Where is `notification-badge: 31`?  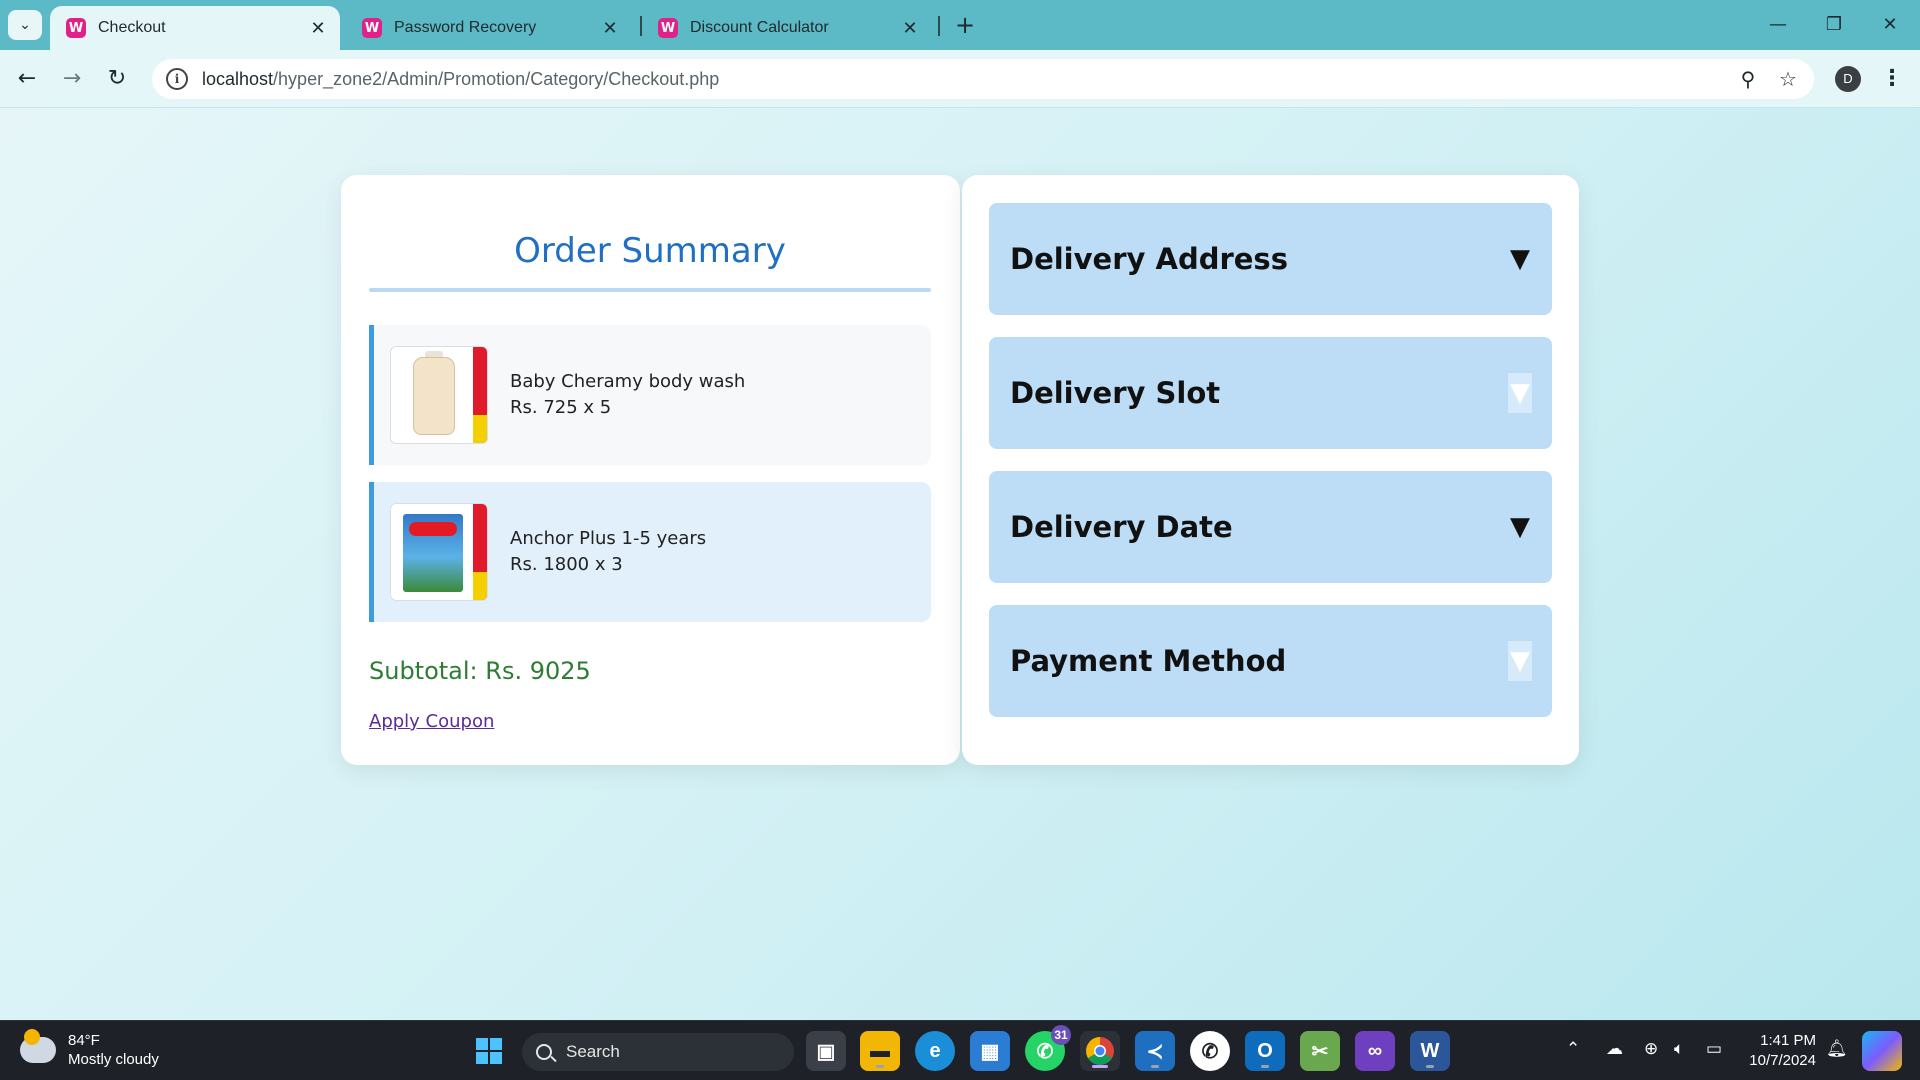
notification-badge: 31 is located at coordinates (1061, 1035).